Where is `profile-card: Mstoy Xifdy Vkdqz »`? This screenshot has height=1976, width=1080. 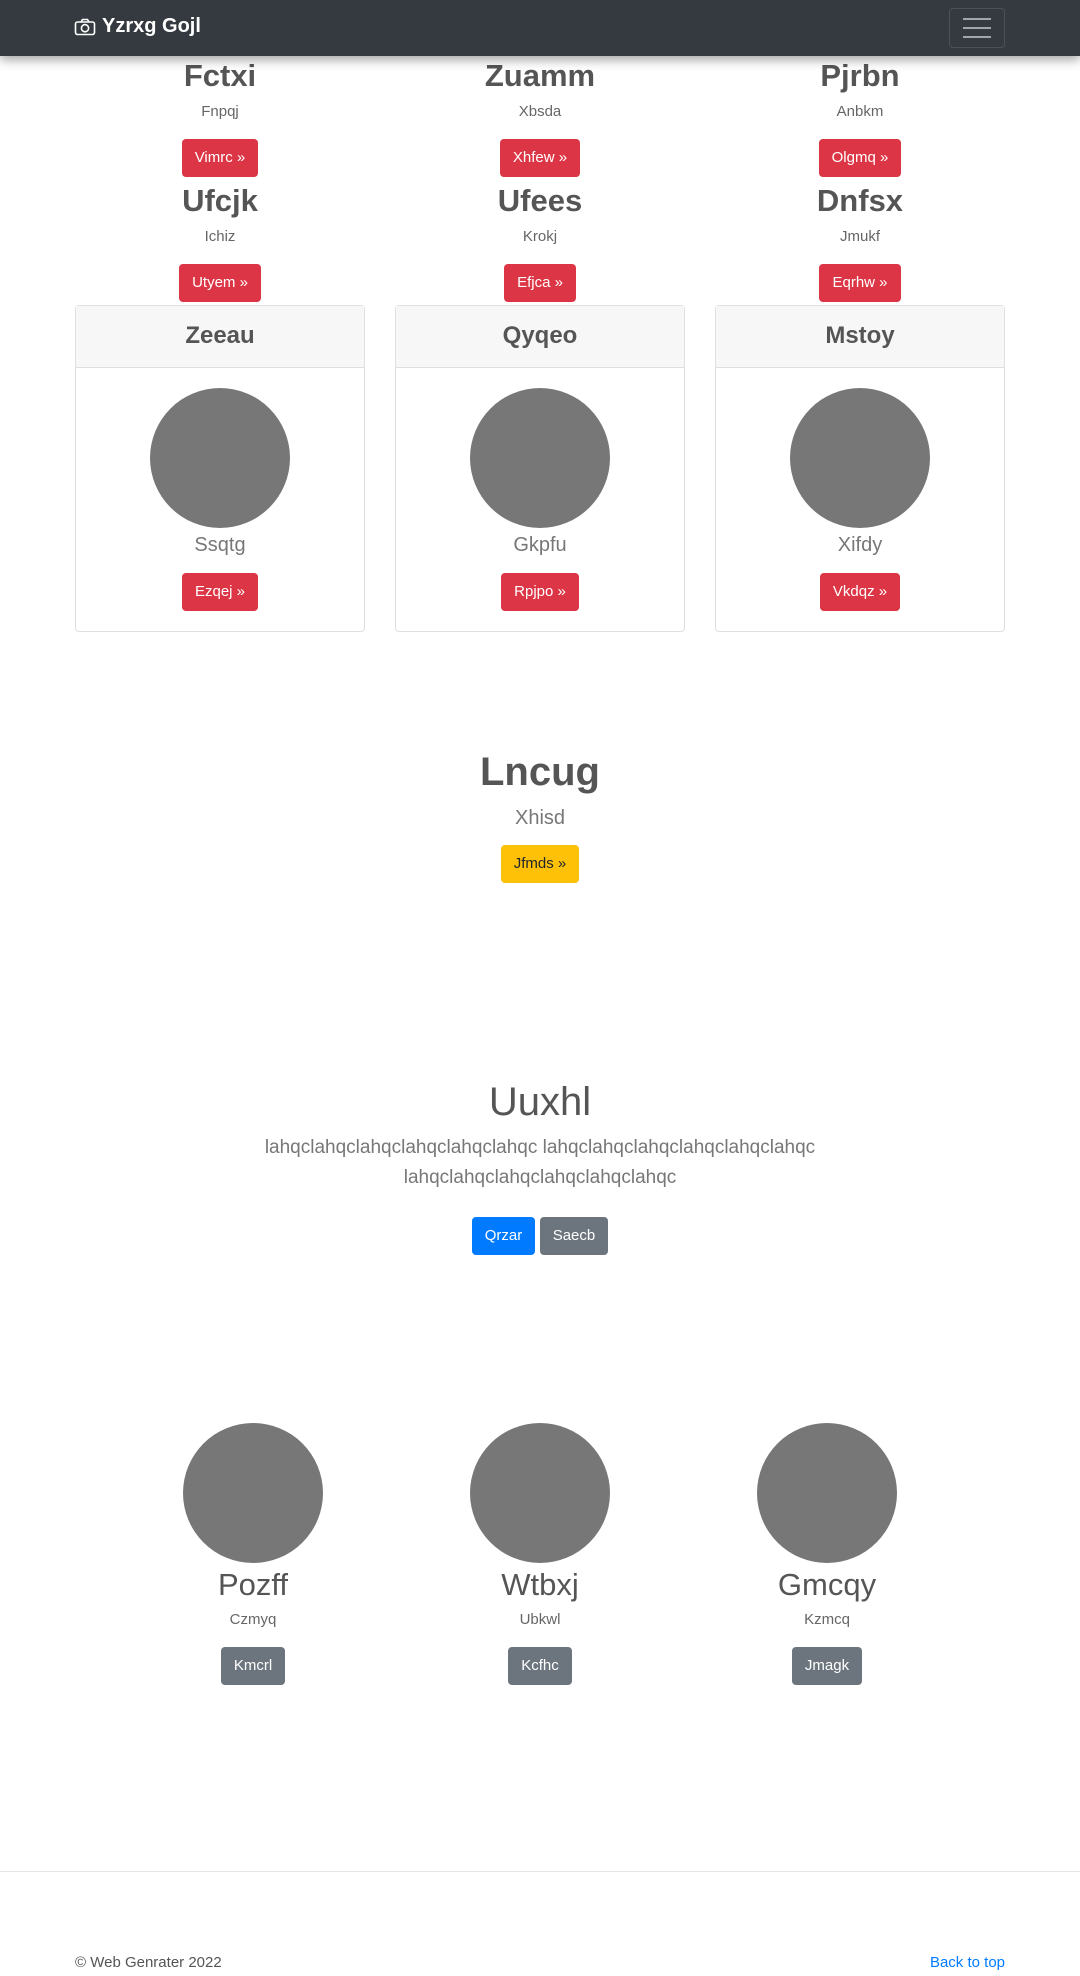
profile-card: Mstoy Xifdy Vkdqz » is located at coordinates (860, 468).